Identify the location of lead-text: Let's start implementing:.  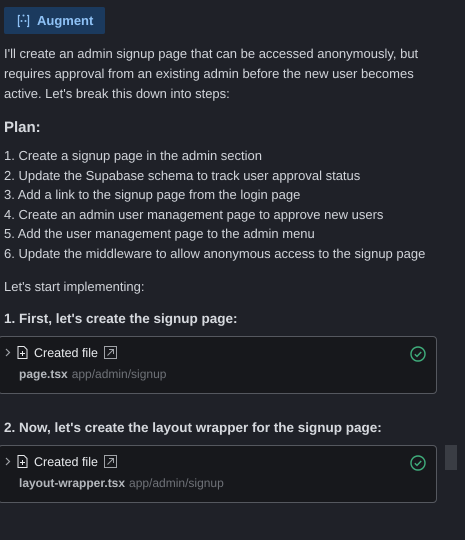
(75, 287).